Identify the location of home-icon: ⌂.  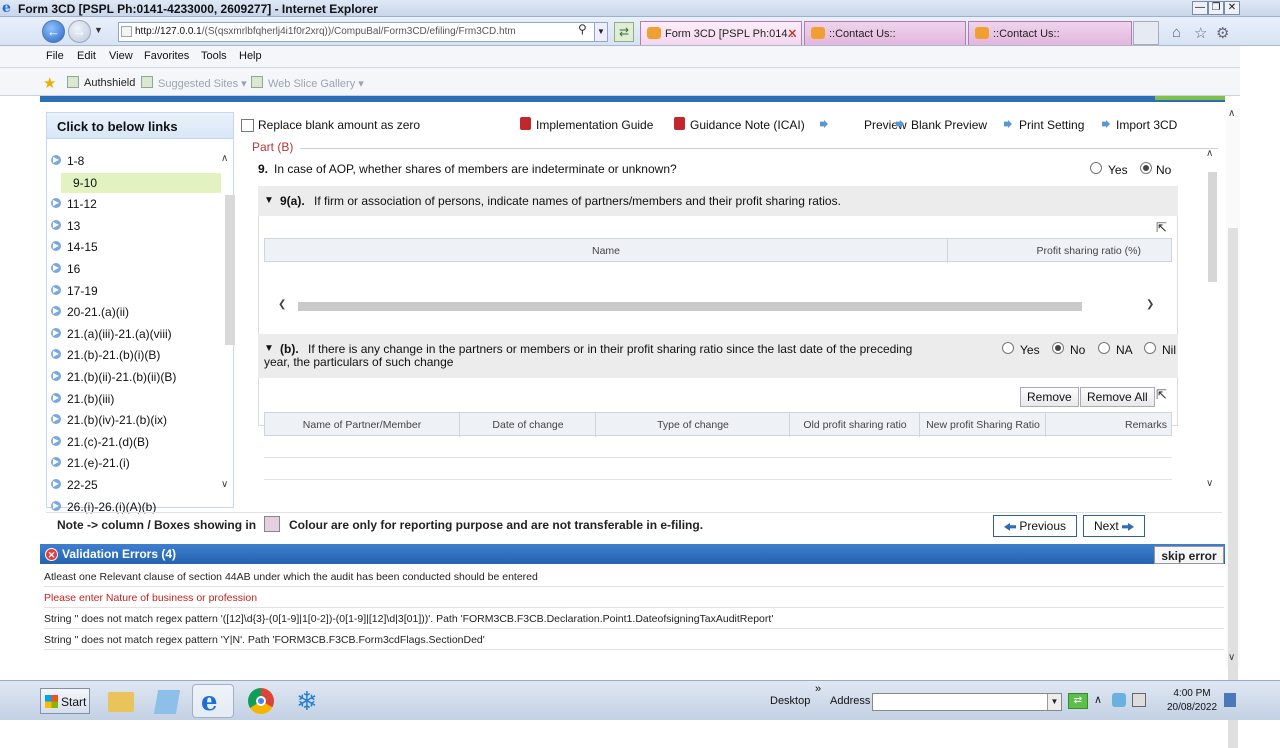
(1176, 32).